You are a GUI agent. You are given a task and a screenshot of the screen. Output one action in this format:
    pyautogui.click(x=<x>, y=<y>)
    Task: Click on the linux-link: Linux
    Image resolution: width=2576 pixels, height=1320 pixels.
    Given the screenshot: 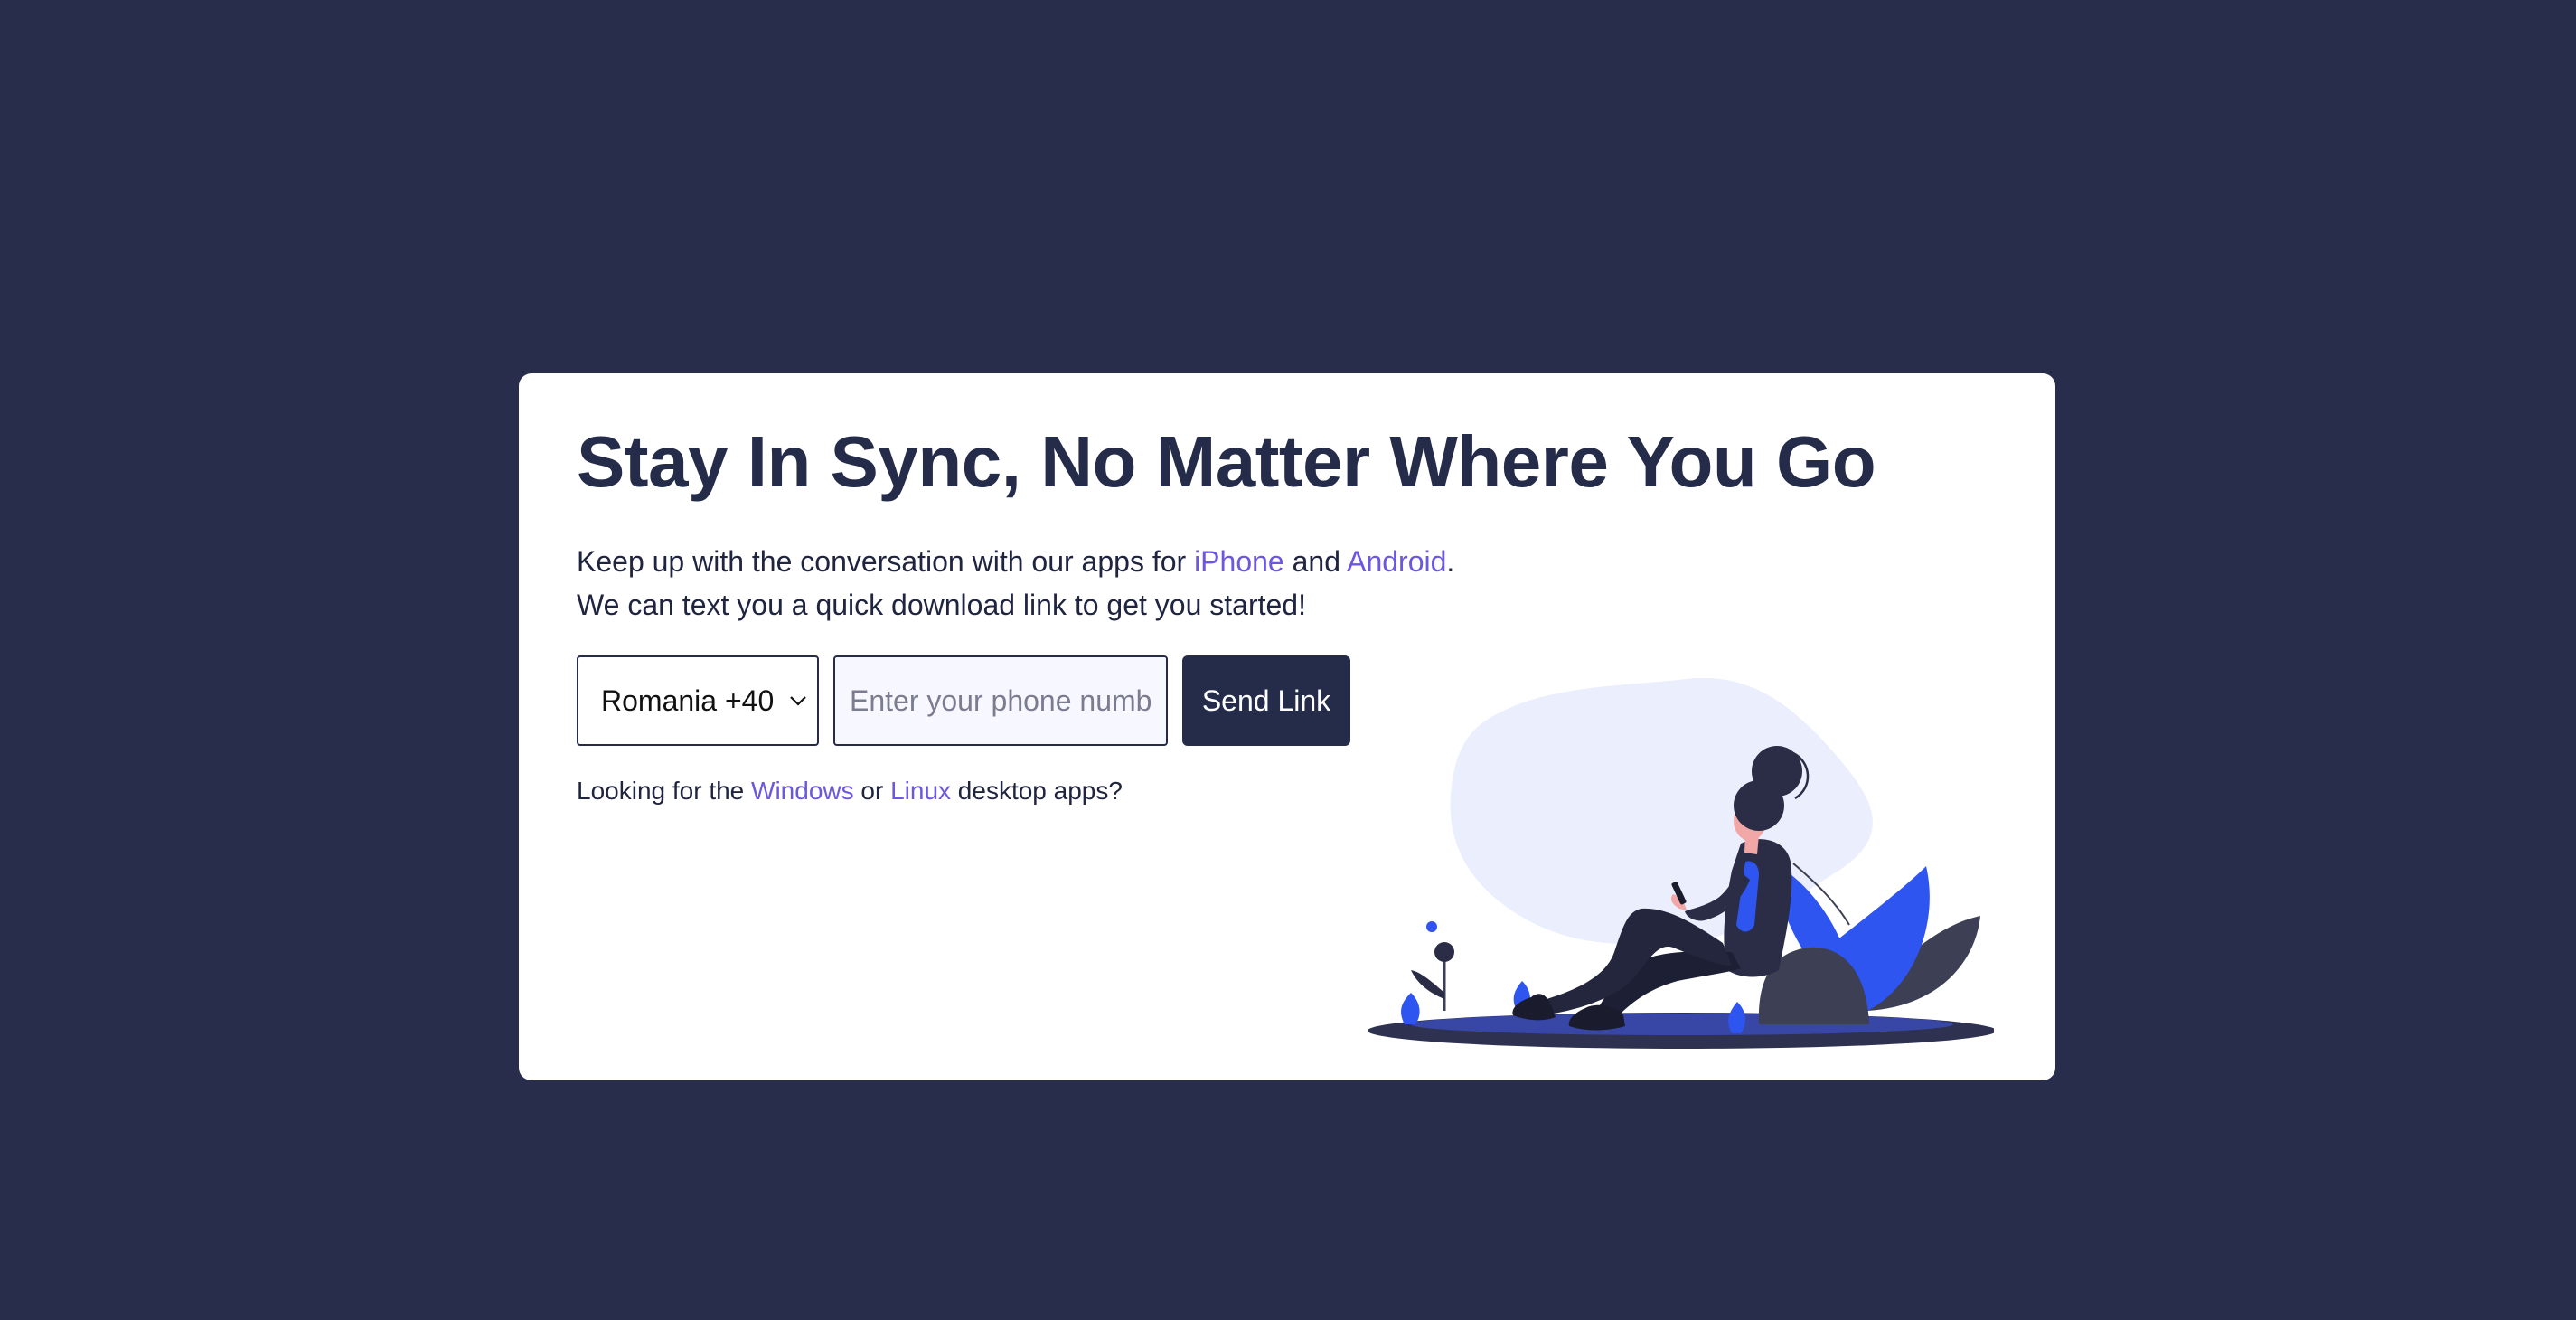 What is the action you would take?
    pyautogui.click(x=921, y=791)
    